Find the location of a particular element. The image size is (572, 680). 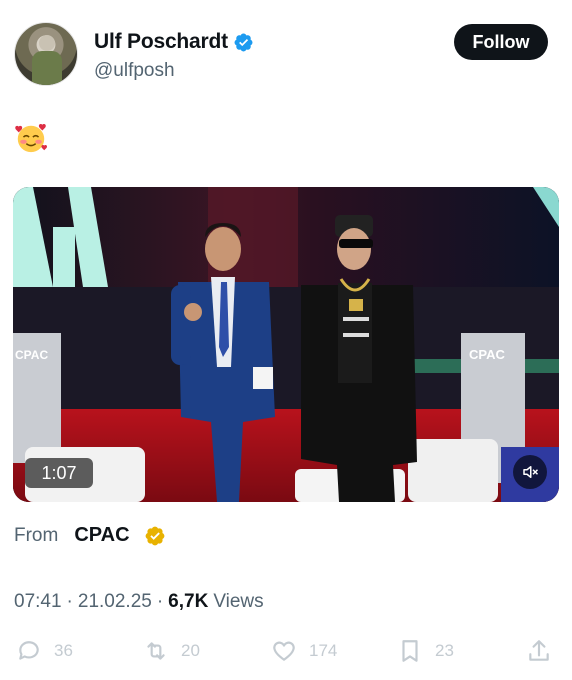

video-source: From CPAC is located at coordinates (90, 535).